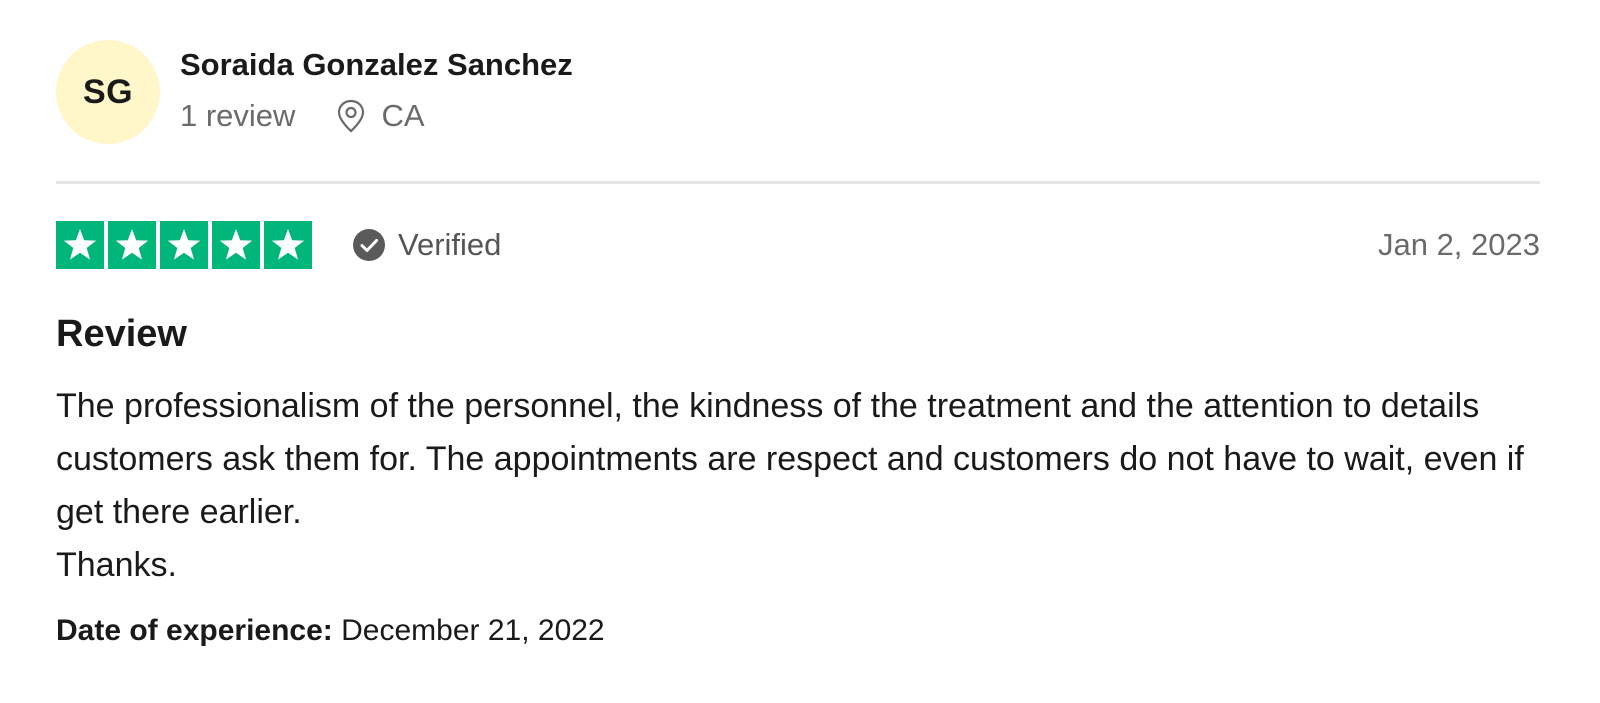 The height and width of the screenshot is (703, 1600). I want to click on map-pin-icon, so click(351, 116).